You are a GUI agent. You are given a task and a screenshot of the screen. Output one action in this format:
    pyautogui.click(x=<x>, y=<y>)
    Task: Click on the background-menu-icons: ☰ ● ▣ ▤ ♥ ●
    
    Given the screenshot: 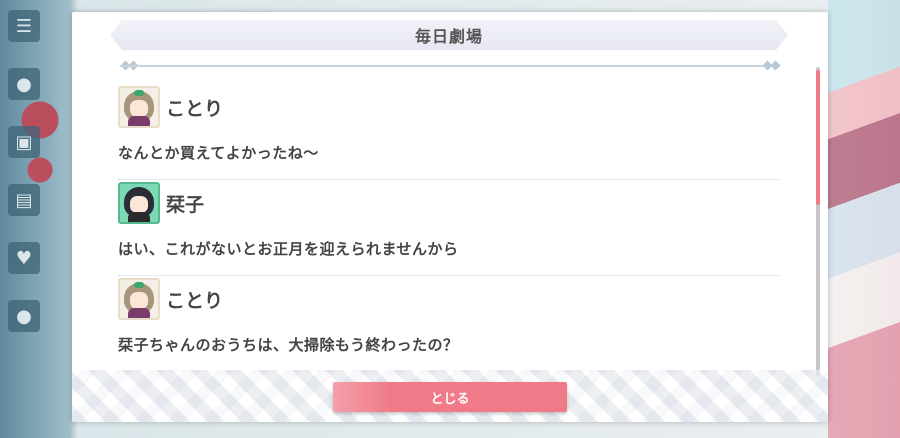 What is the action you would take?
    pyautogui.click(x=26, y=184)
    